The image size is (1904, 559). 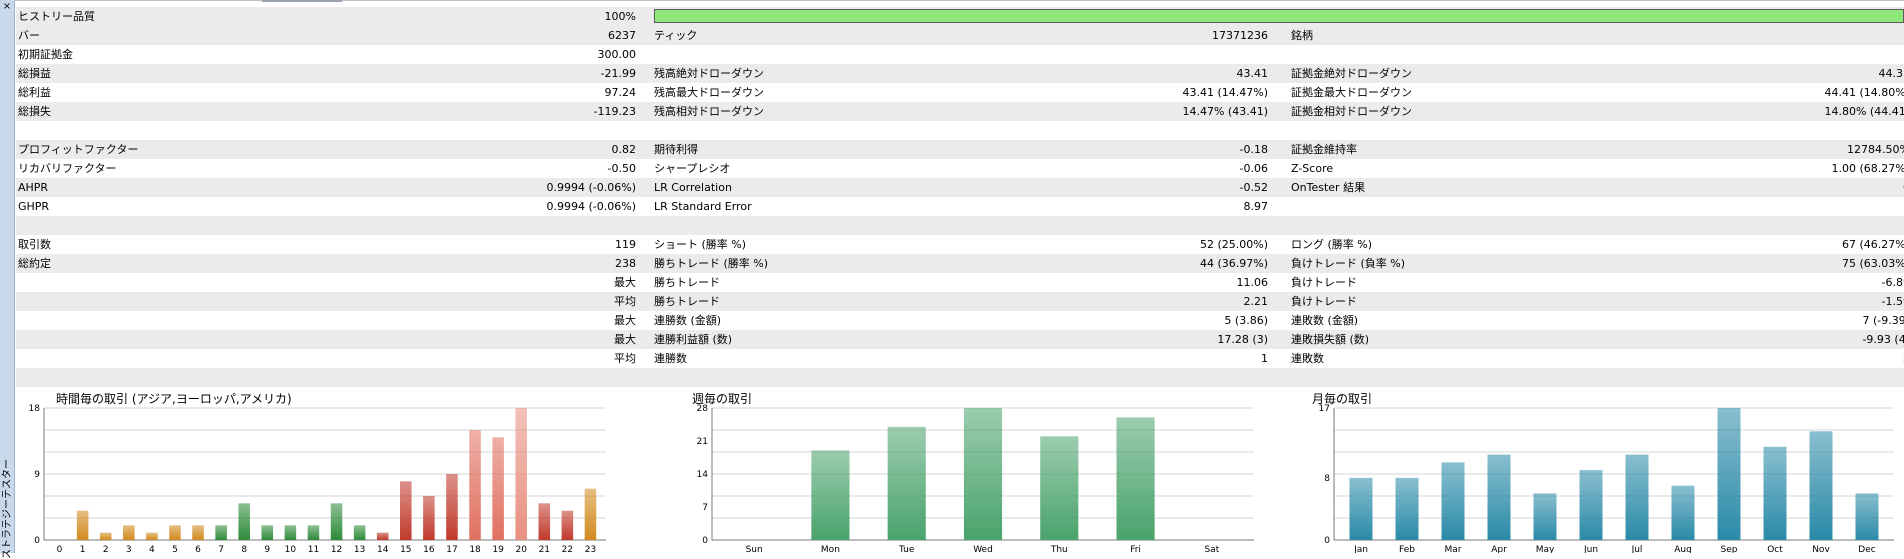 I want to click on x-tick-label: Mar, so click(x=1453, y=549).